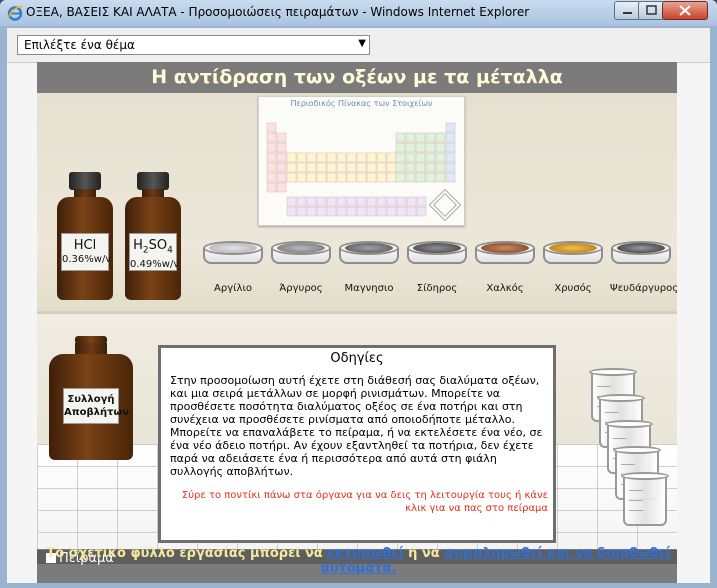 This screenshot has width=717, height=588. Describe the element at coordinates (138, 245) in the screenshot. I see `h2so4-h: H` at that location.